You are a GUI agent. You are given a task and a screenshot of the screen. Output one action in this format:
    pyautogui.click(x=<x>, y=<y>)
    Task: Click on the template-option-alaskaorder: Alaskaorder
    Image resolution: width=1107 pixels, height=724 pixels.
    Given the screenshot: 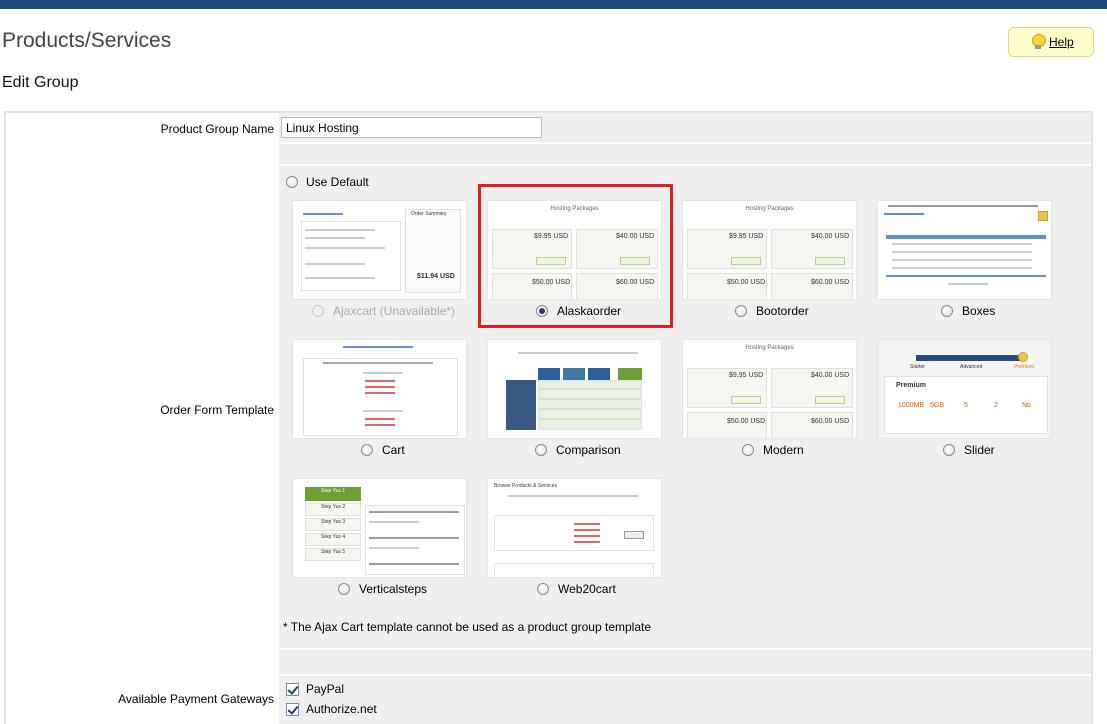 What is the action you would take?
    pyautogui.click(x=578, y=311)
    